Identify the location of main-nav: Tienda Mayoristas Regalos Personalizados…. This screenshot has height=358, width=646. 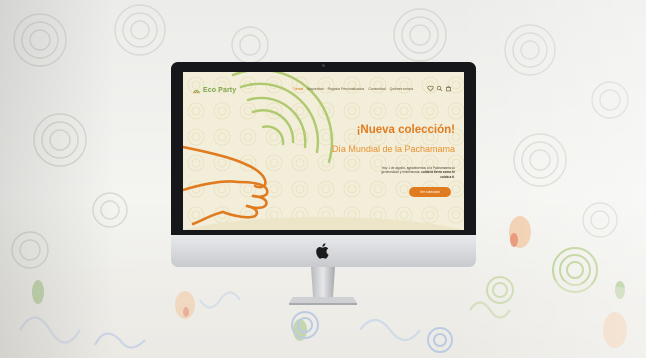
(353, 89).